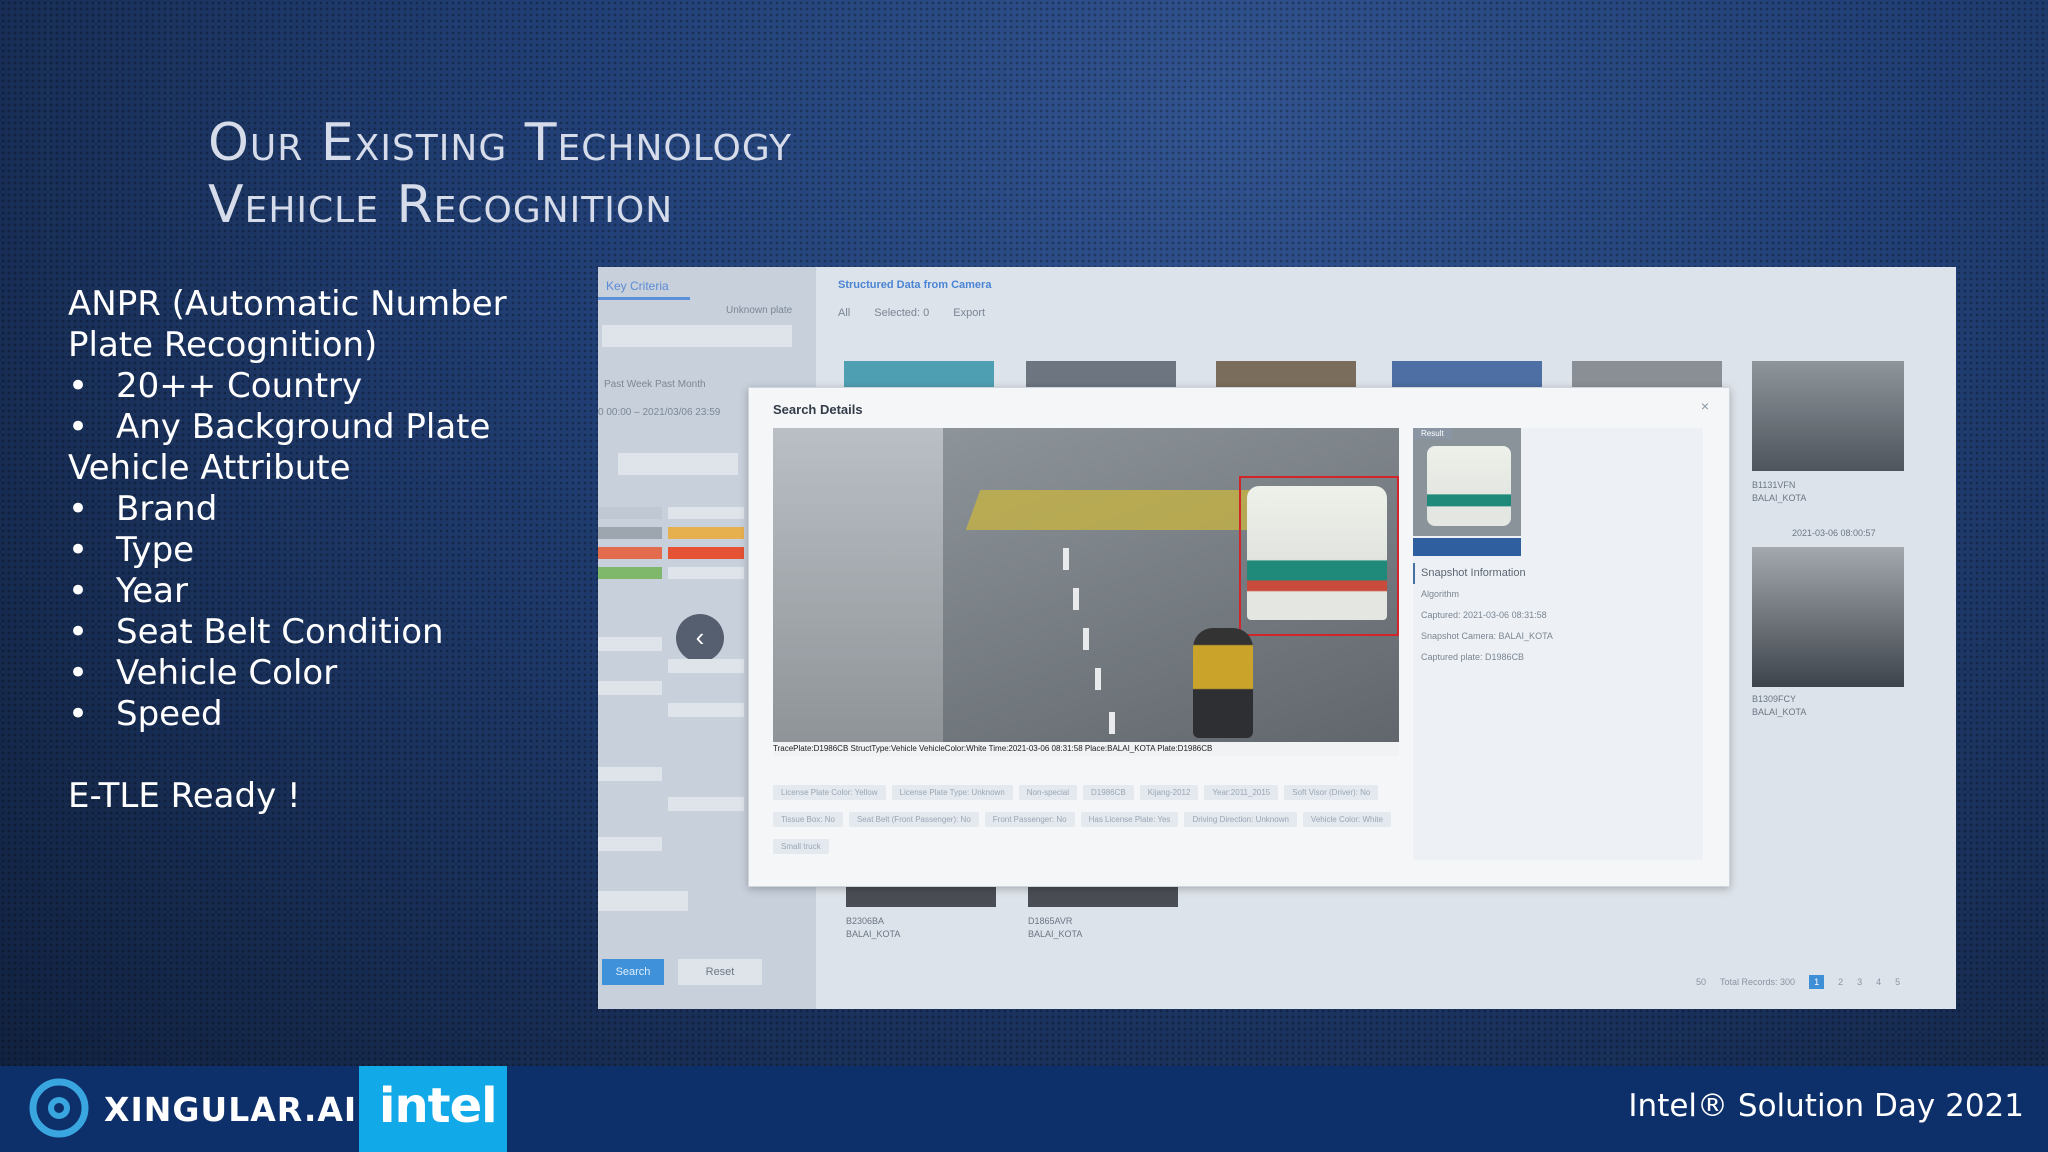 Image resolution: width=2048 pixels, height=1152 pixels. I want to click on bullet-item: • Seat Belt Condition, so click(256, 632).